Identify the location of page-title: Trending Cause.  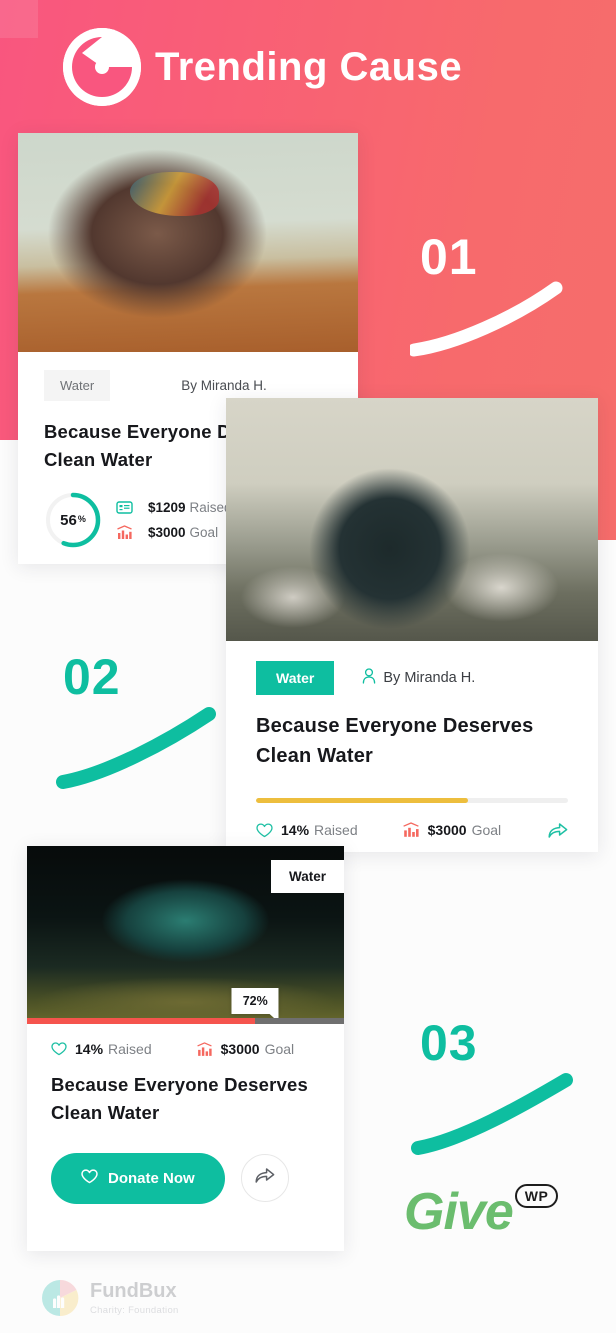
(309, 66).